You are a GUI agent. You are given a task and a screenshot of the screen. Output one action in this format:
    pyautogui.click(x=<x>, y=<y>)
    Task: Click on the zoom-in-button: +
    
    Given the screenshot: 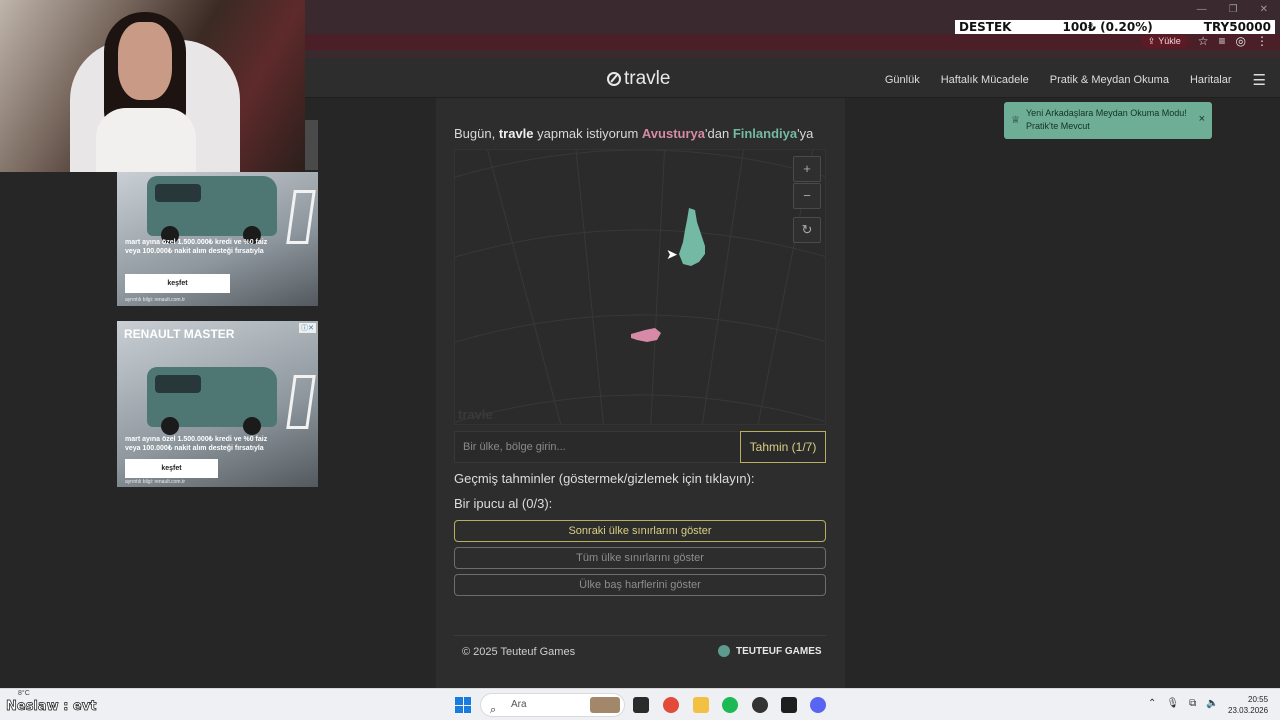 What is the action you would take?
    pyautogui.click(x=807, y=169)
    